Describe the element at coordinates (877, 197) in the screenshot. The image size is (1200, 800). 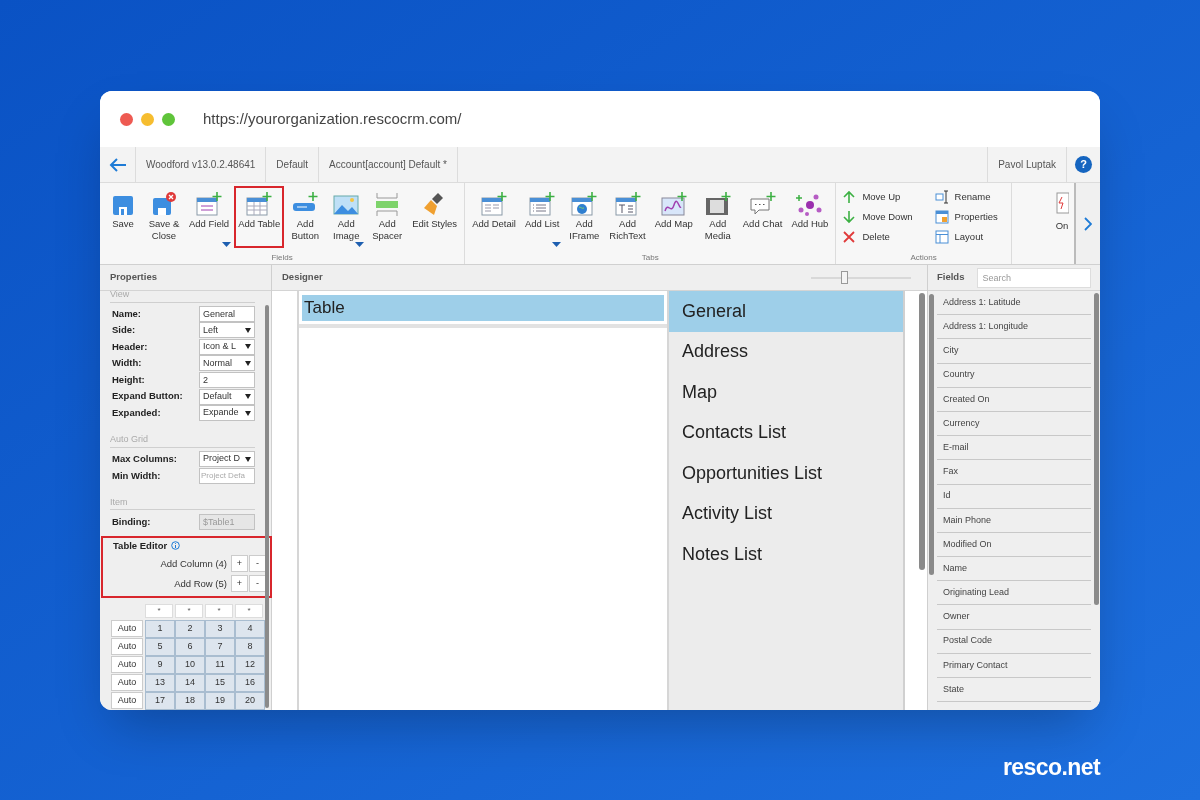
I see `action-button: Move Up` at that location.